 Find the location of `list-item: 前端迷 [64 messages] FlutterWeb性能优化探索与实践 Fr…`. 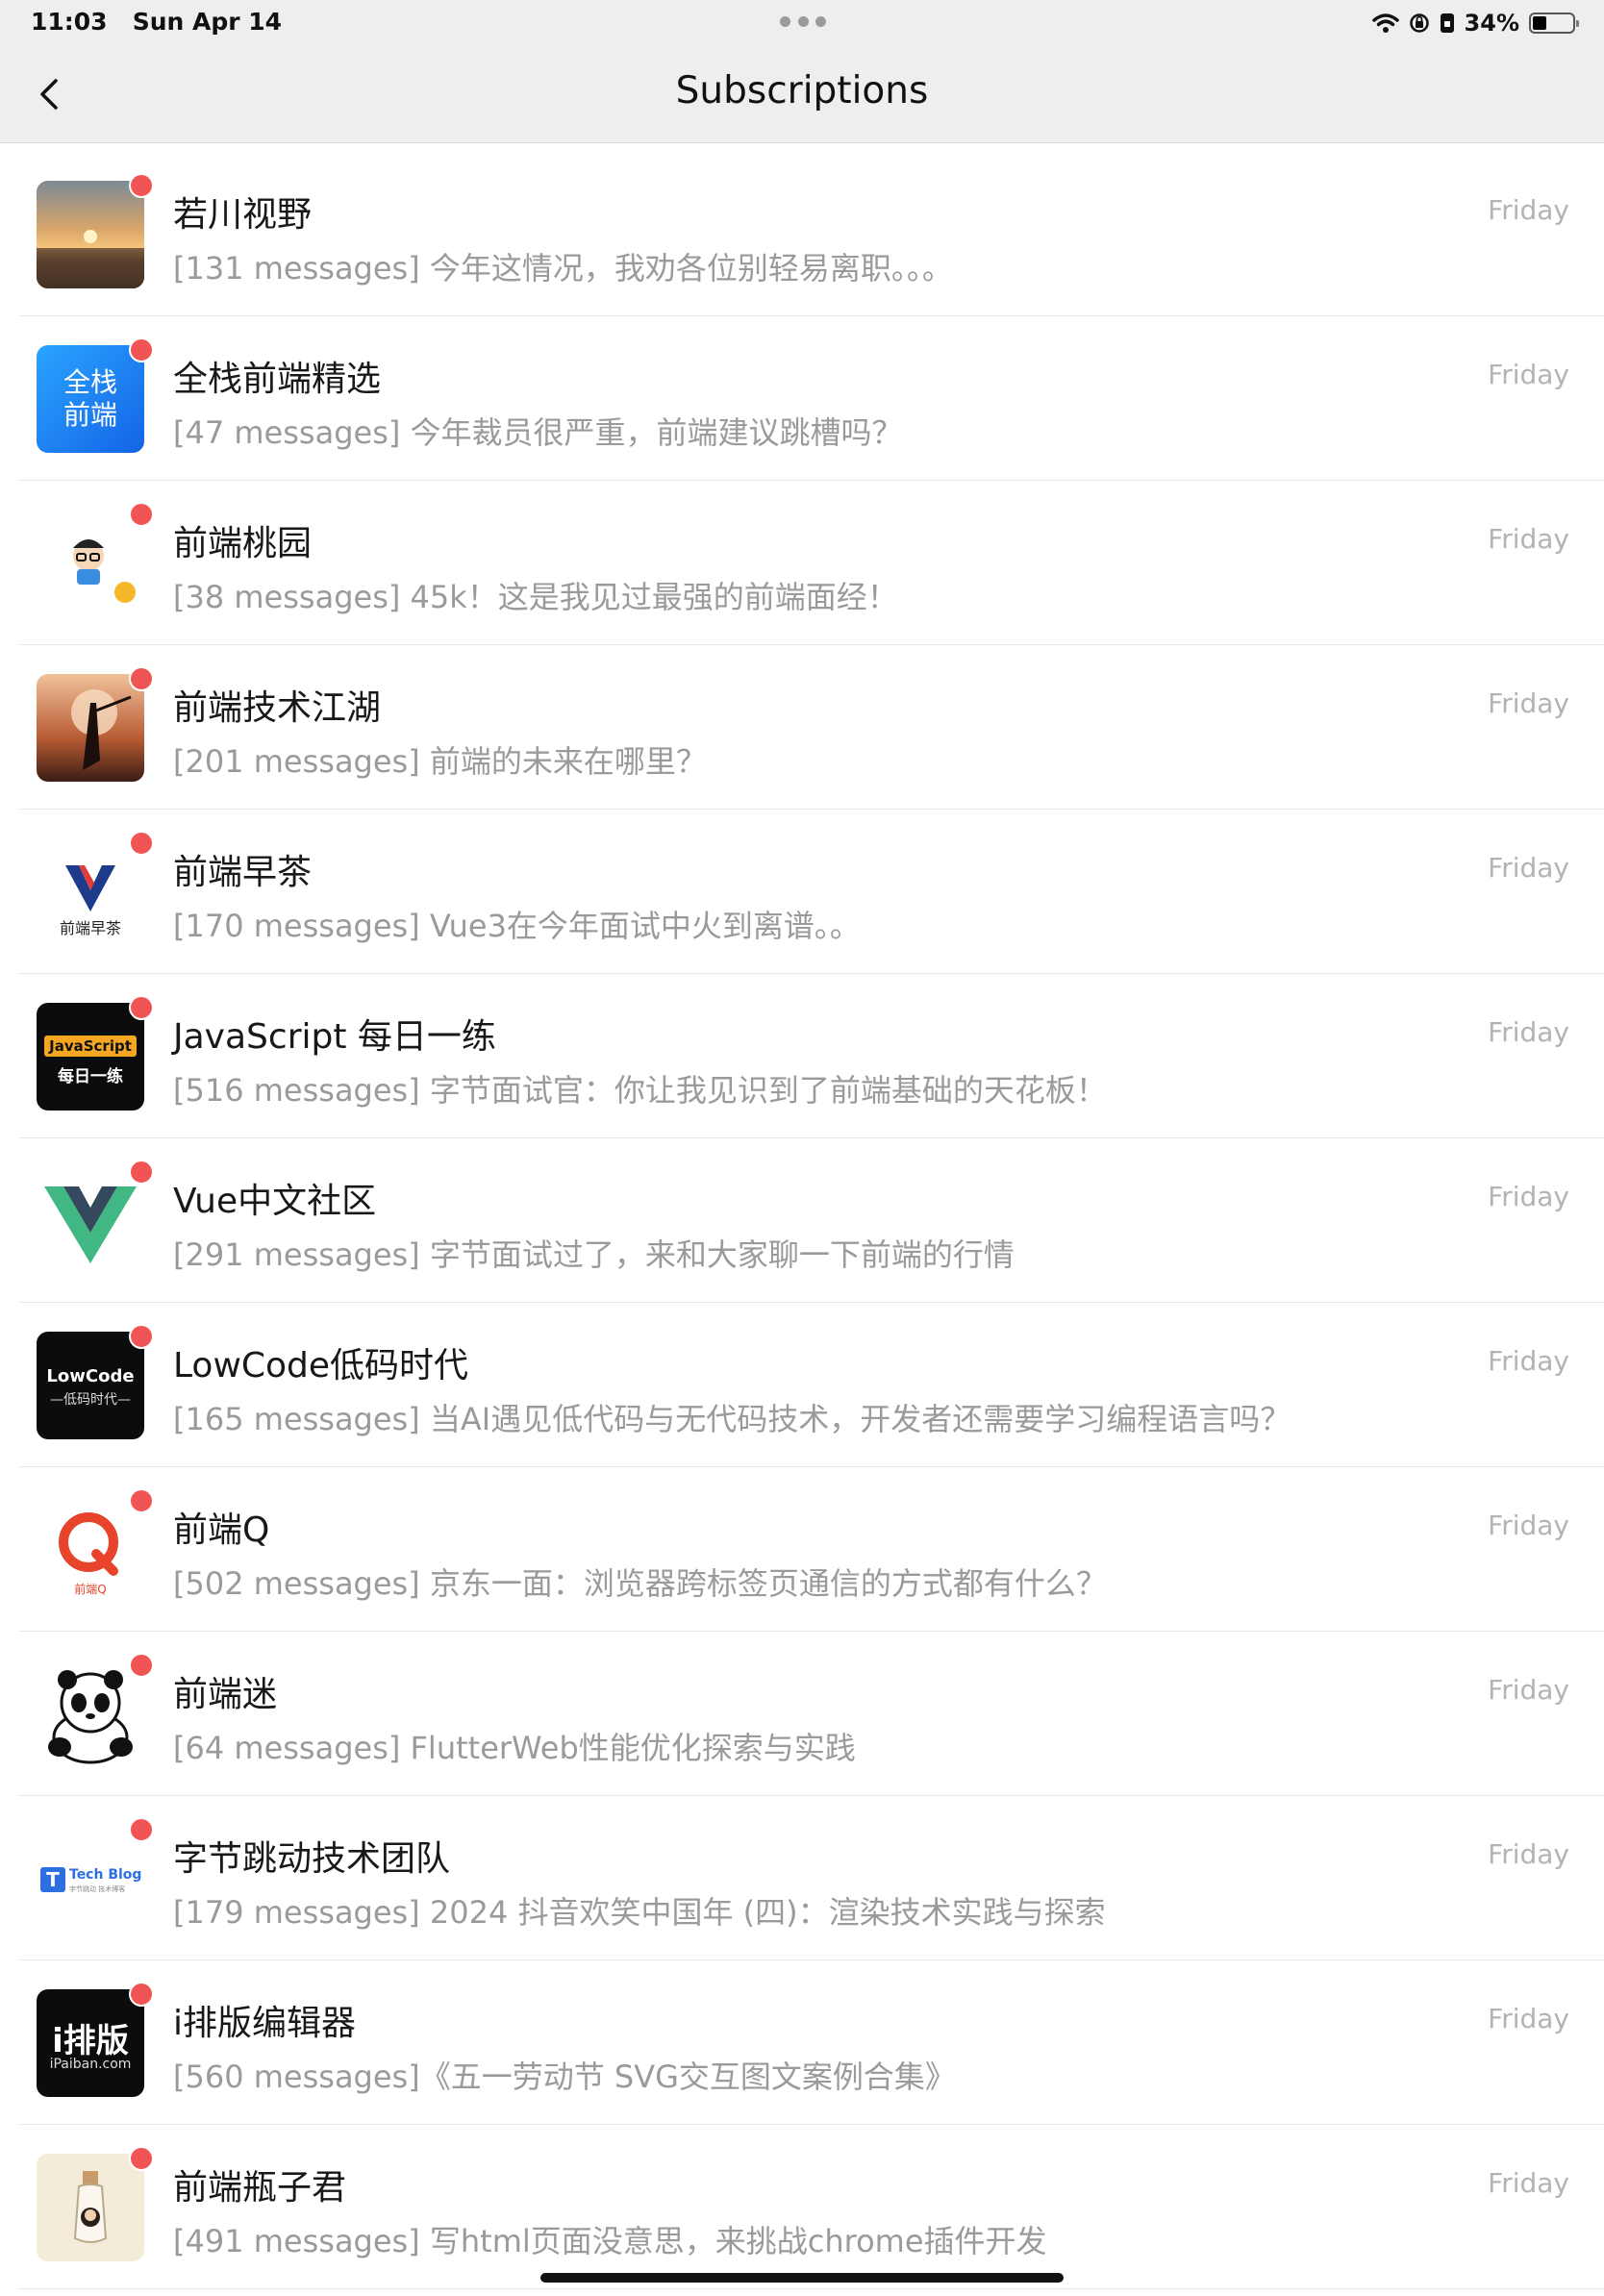

list-item: 前端迷 [64 messages] FlutterWeb性能优化探索与实践 Fr… is located at coordinates (811, 1714).